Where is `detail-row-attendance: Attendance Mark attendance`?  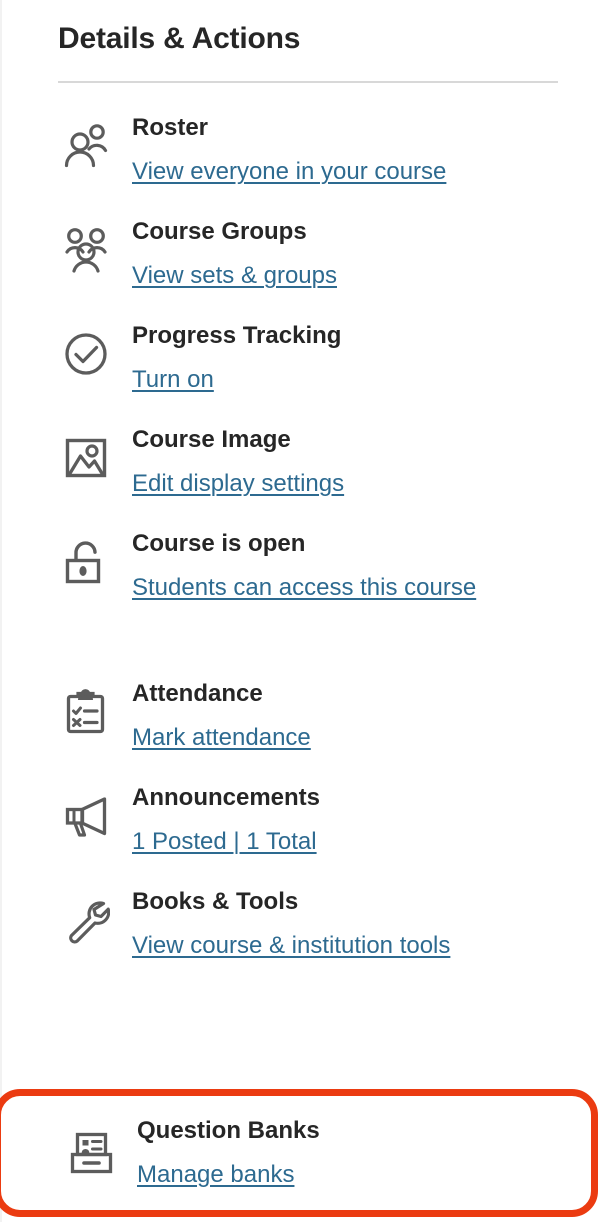 detail-row-attendance: Attendance Mark attendance is located at coordinates (303, 724).